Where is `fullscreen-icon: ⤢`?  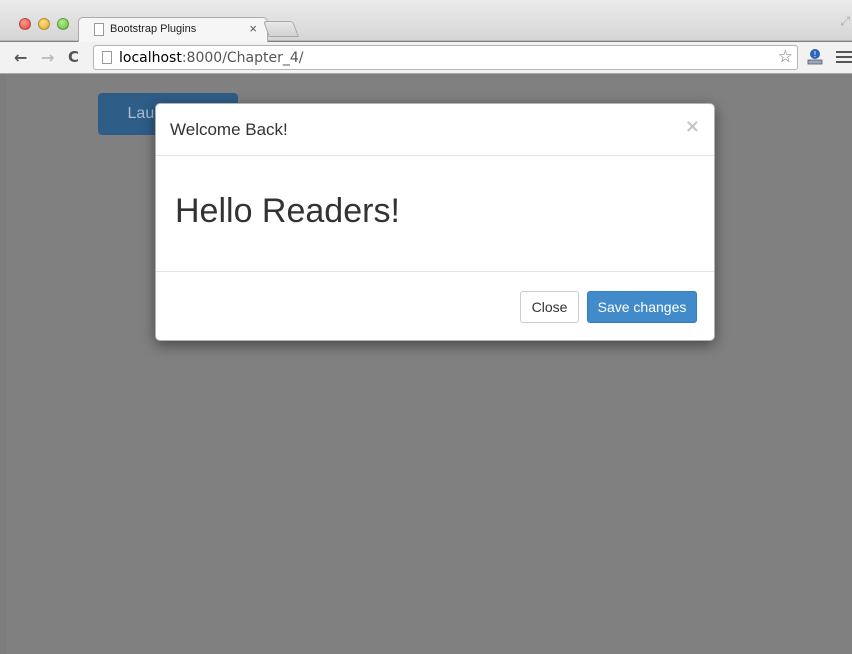 fullscreen-icon: ⤢ is located at coordinates (845, 21).